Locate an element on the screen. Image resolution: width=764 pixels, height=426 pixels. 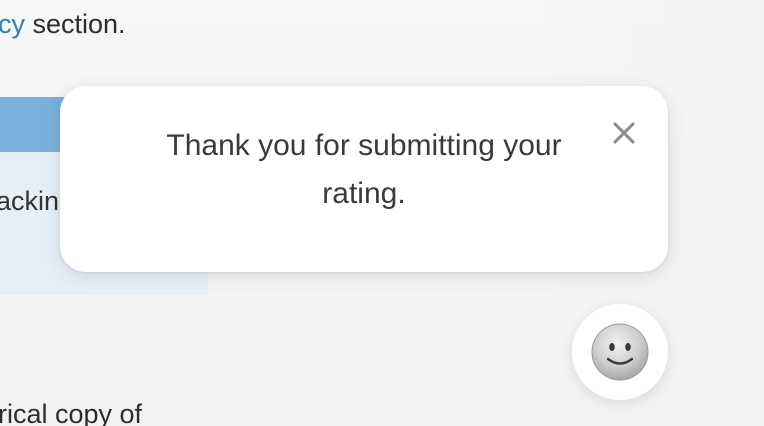
close-icon is located at coordinates (624, 133).